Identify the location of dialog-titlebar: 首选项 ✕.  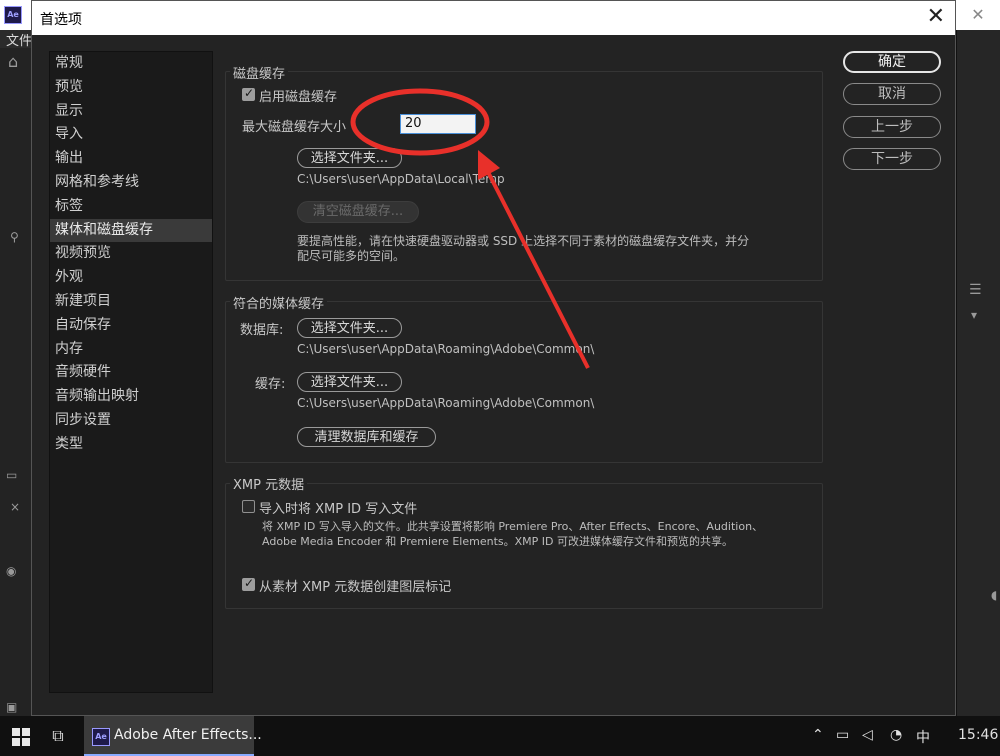
(493, 18).